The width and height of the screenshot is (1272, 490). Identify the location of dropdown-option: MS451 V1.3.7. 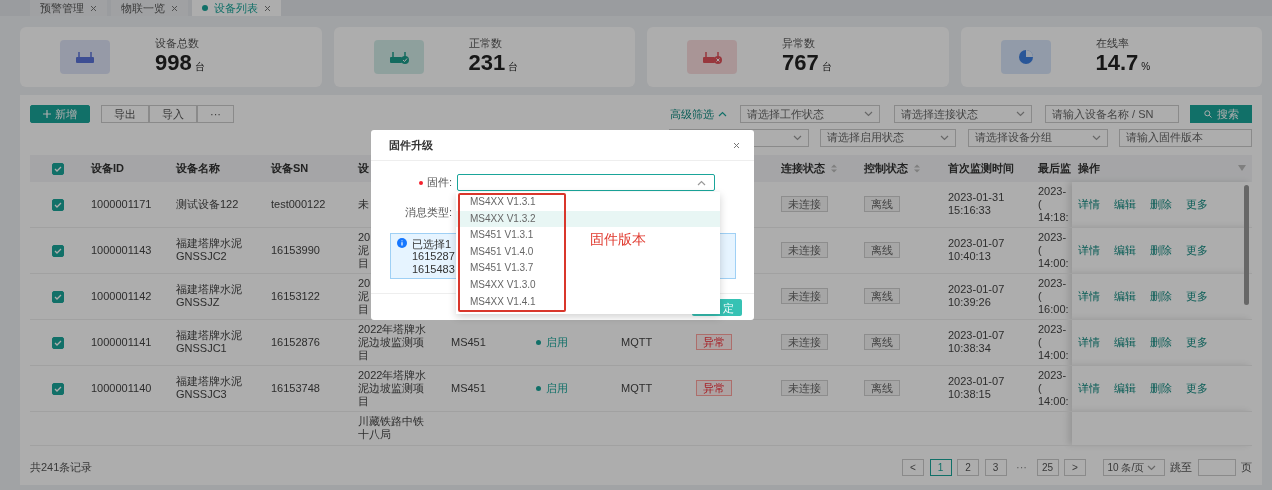
(518, 268).